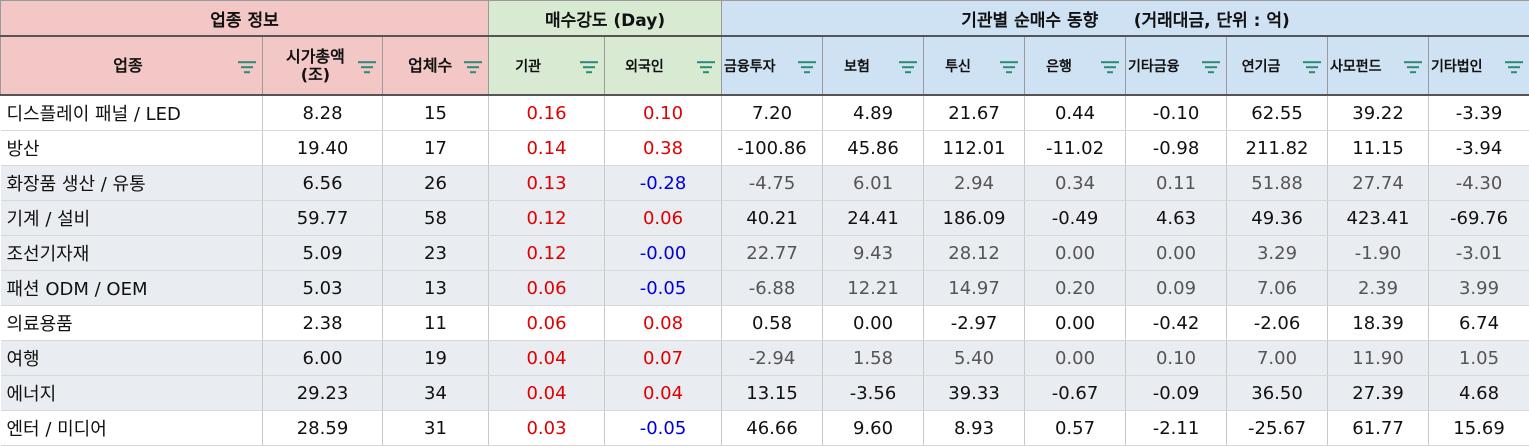 This screenshot has width=1529, height=446. Describe the element at coordinates (323, 358) in the screenshot. I see `cell-market-cap: 6.00` at that location.